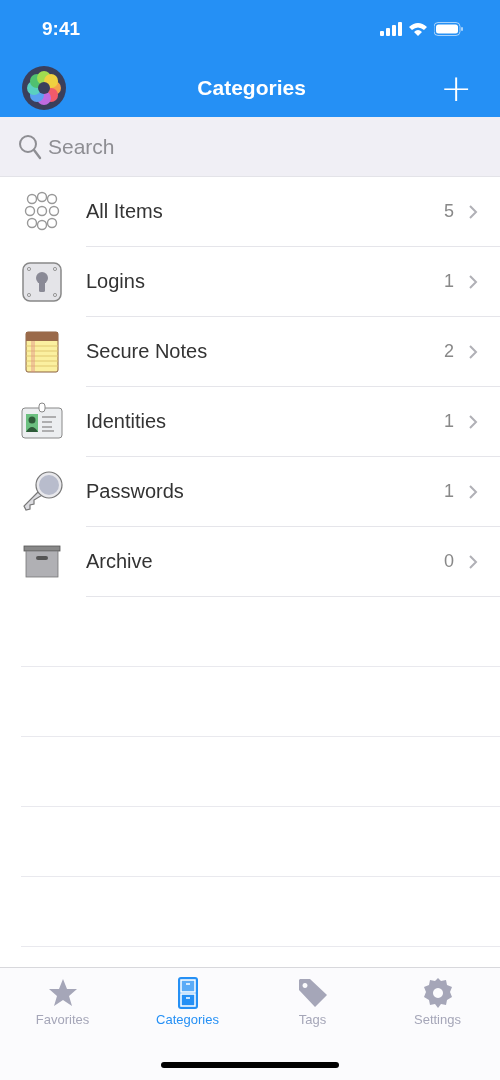 This screenshot has height=1080, width=500. I want to click on category-row: Identities 1, so click(250, 422).